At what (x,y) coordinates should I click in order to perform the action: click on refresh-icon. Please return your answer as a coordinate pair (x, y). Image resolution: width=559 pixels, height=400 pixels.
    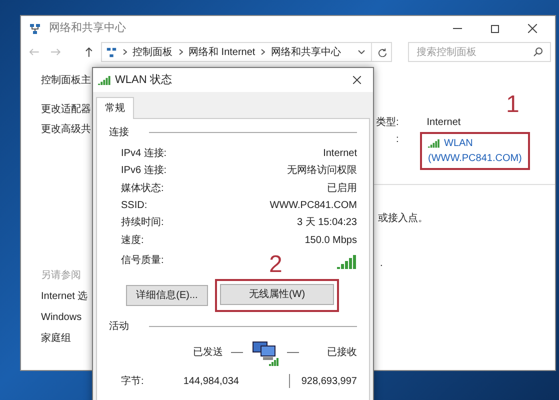
    Looking at the image, I should click on (382, 52).